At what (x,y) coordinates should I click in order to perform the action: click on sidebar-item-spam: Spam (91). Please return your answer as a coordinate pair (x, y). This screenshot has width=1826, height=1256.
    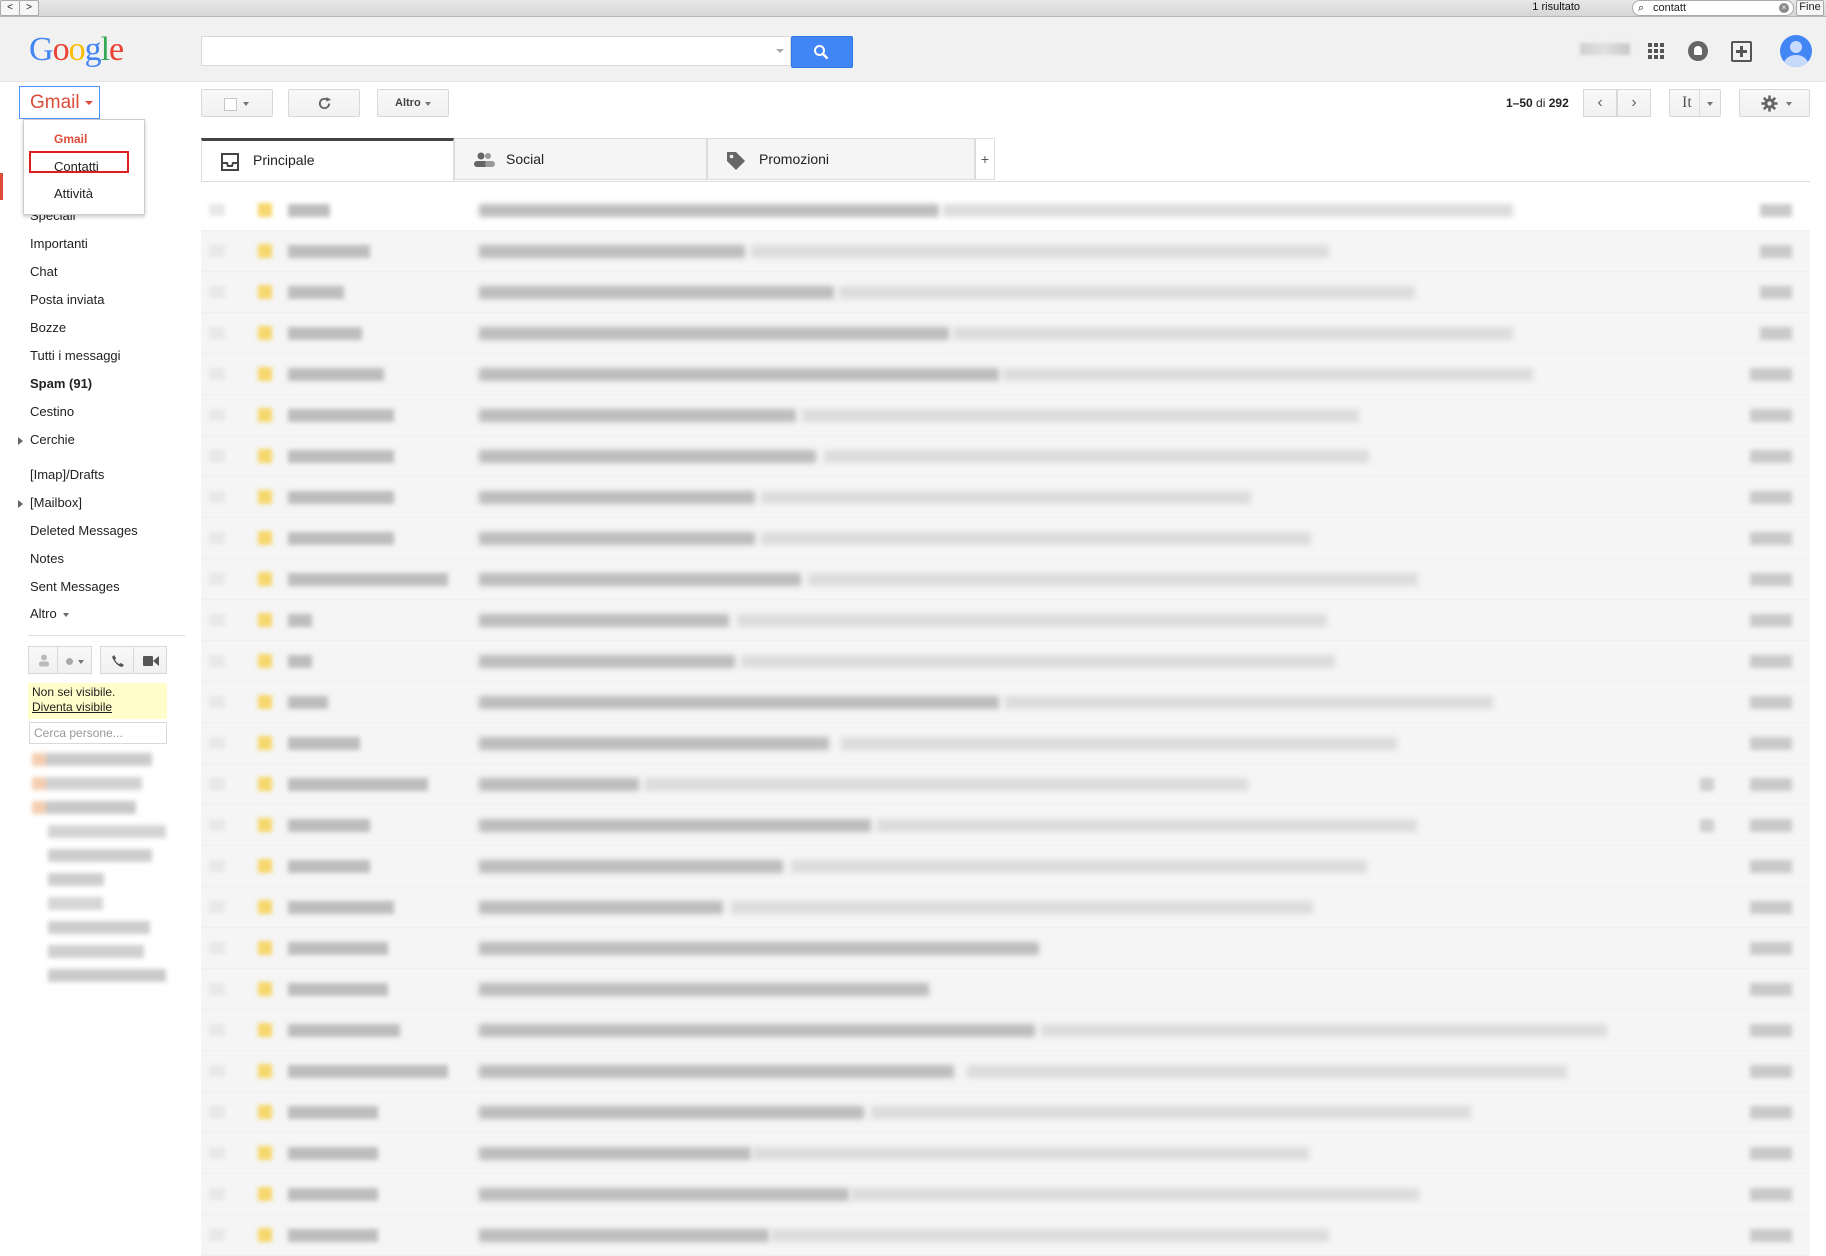
    Looking at the image, I should click on (61, 383).